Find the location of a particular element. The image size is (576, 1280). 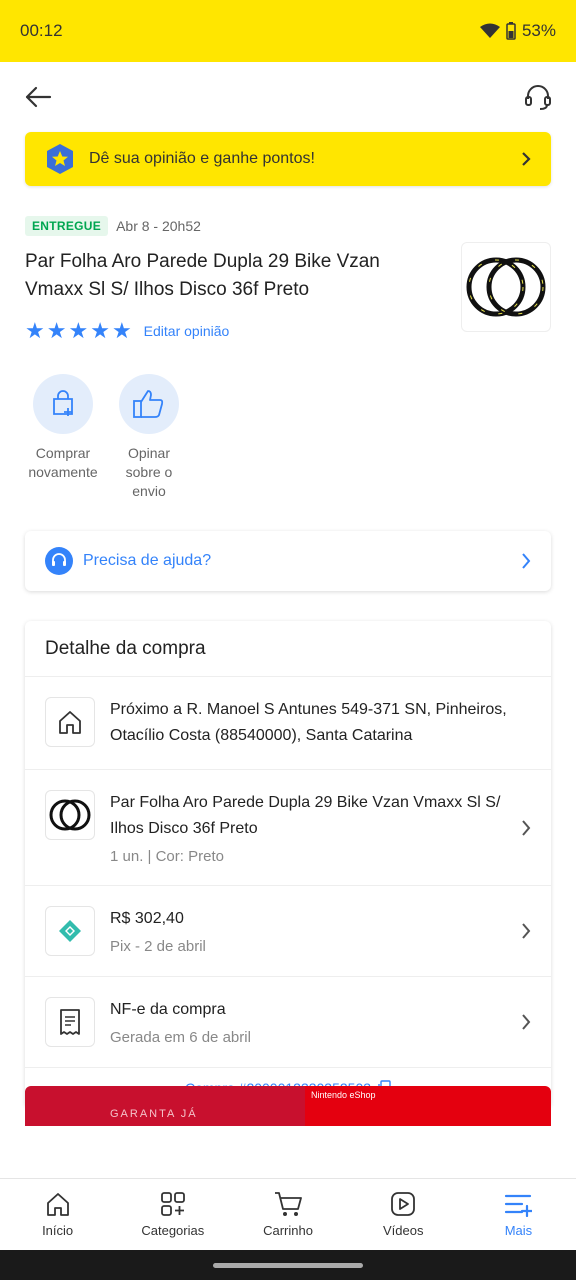

rims-thumbnail-icon is located at coordinates (70, 815).